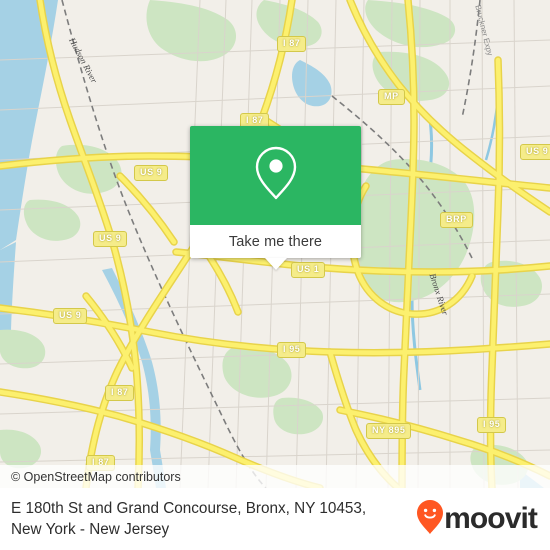 The width and height of the screenshot is (550, 550). Describe the element at coordinates (491, 518) in the screenshot. I see `moovit-wordmark: moovit` at that location.